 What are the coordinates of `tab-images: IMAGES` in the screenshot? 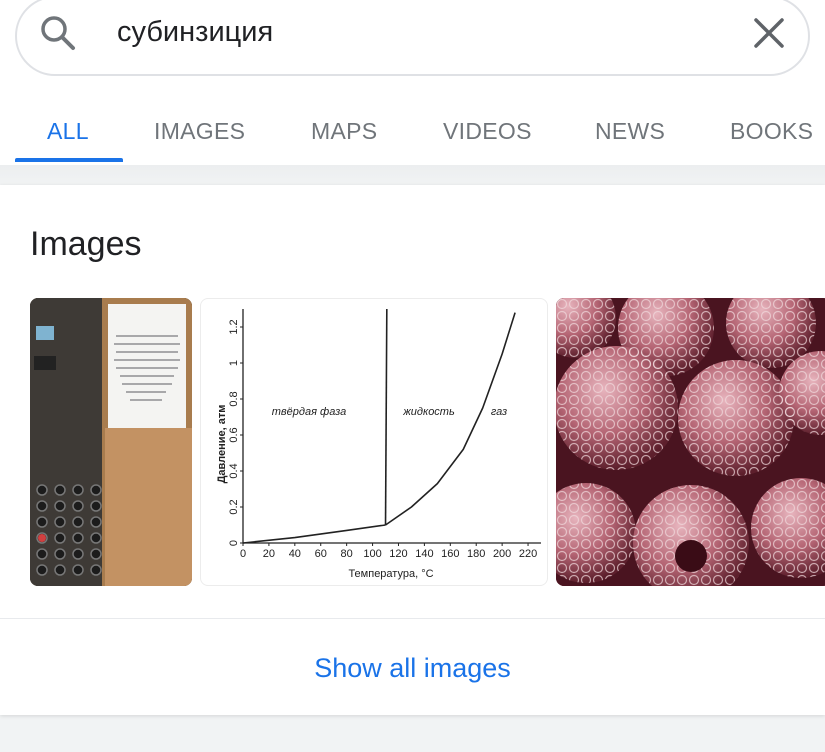 It's located at (199, 131).